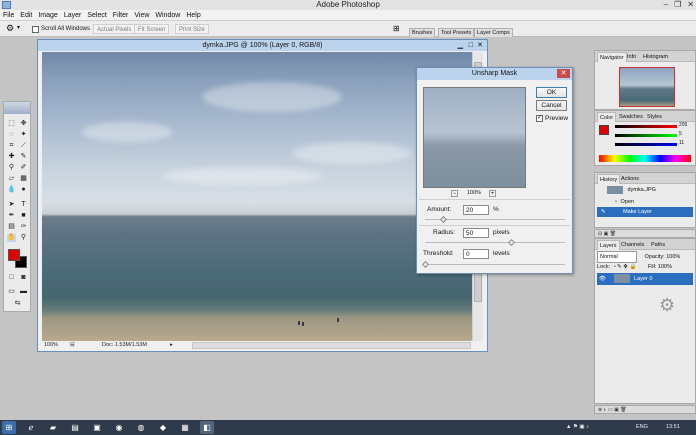  What do you see at coordinates (121, 15) in the screenshot?
I see `menu-filter: Filter` at bounding box center [121, 15].